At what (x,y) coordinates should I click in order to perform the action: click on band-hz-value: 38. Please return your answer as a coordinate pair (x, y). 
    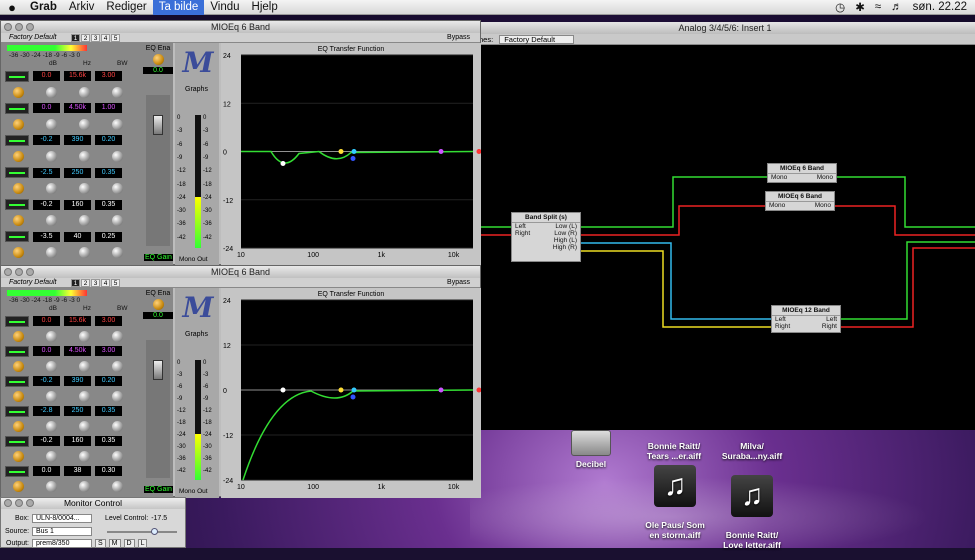
    Looking at the image, I should click on (77, 471).